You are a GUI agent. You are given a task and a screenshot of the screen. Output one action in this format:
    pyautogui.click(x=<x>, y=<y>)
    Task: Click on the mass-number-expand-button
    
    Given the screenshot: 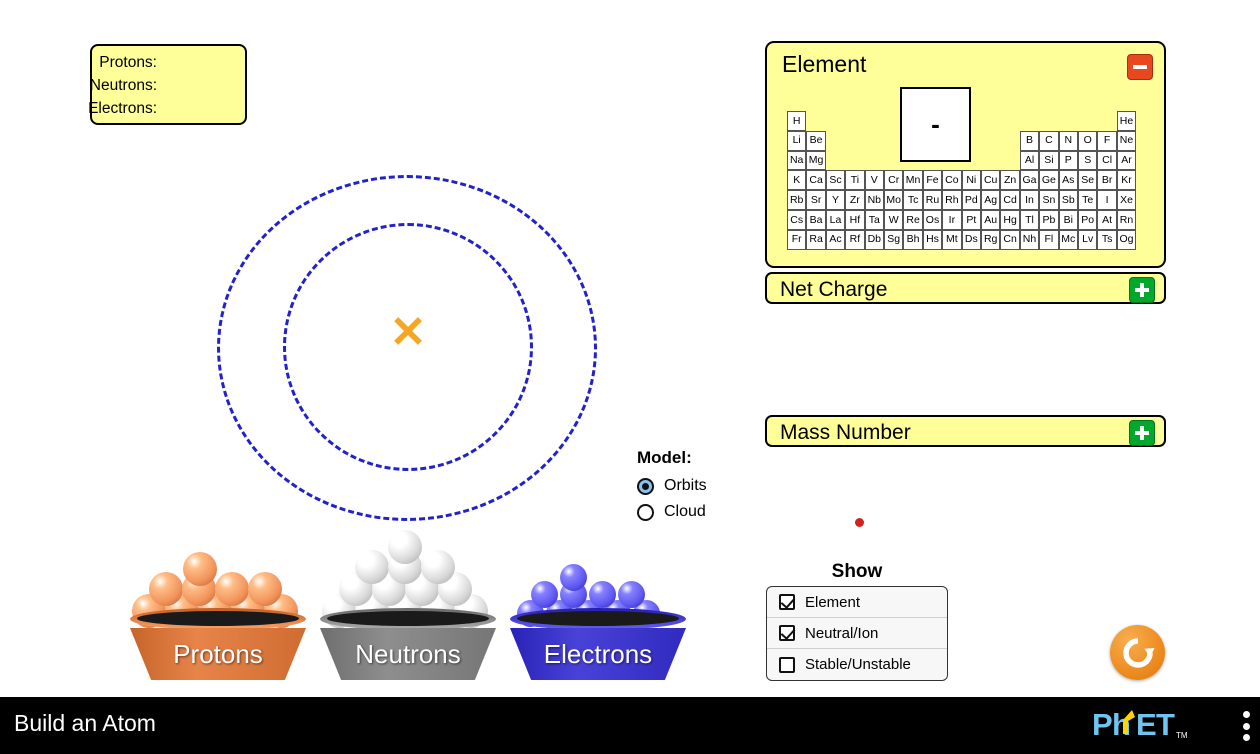 What is the action you would take?
    pyautogui.click(x=1142, y=433)
    